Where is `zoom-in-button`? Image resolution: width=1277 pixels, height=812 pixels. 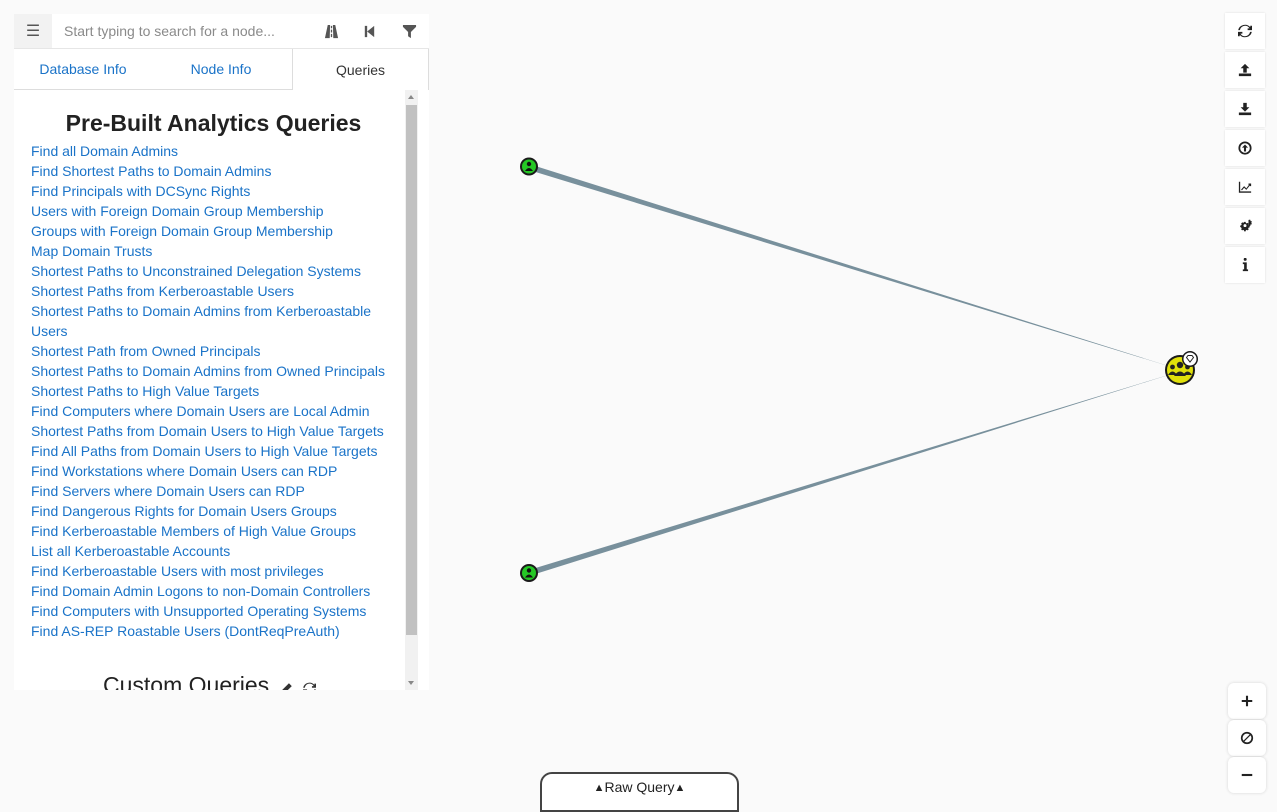
zoom-in-button is located at coordinates (1247, 701).